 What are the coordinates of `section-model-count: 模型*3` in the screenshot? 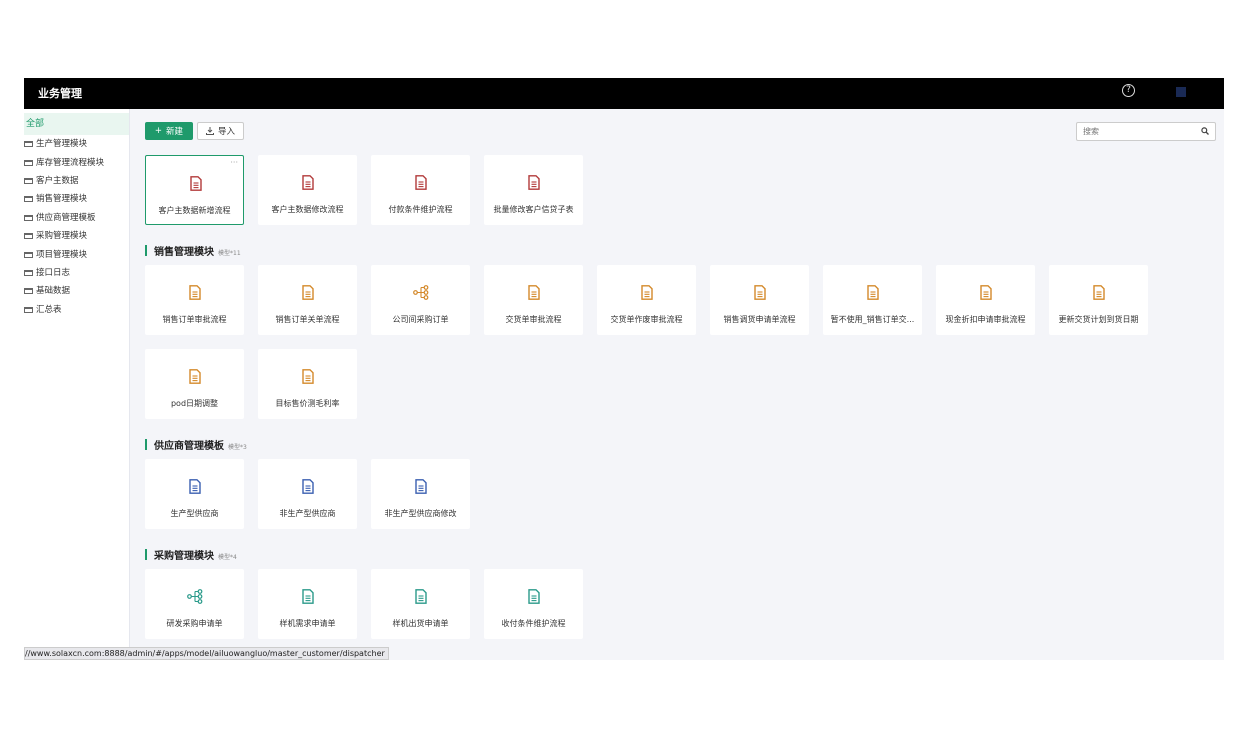 It's located at (237, 447).